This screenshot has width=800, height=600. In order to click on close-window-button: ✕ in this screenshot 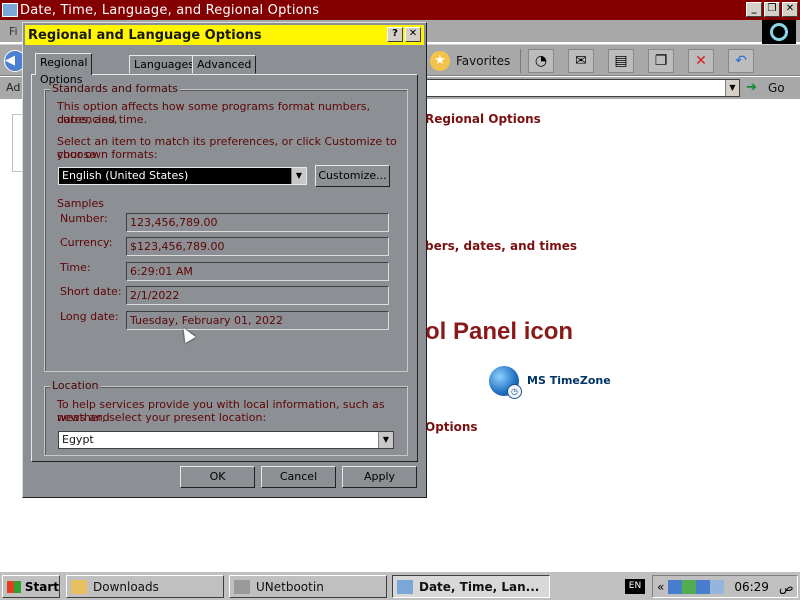, I will do `click(790, 9)`.